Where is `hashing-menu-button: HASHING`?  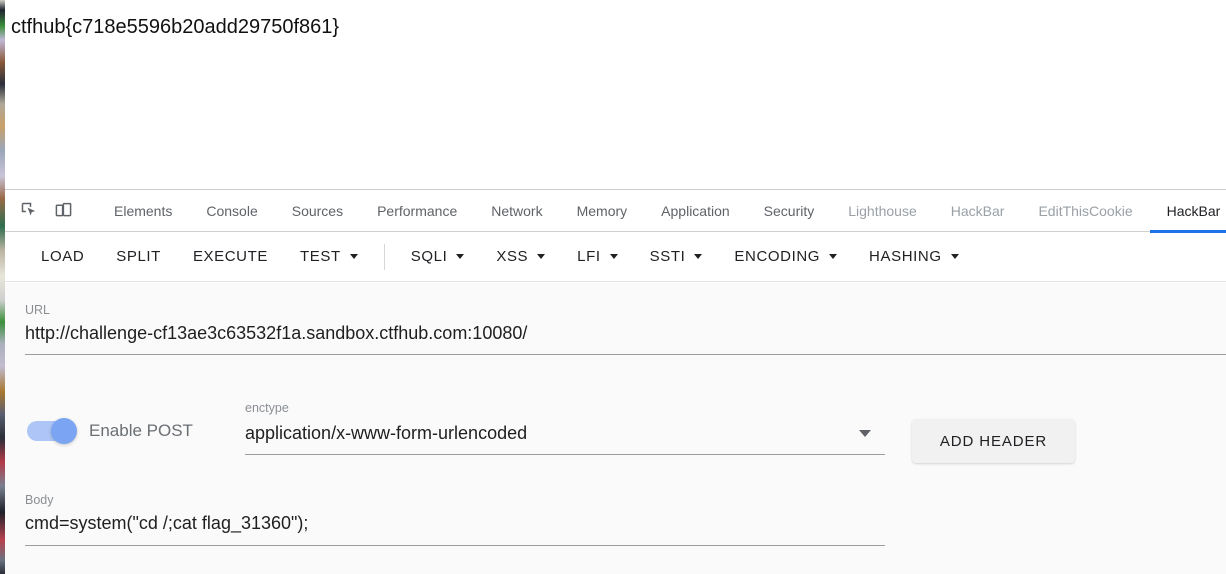 hashing-menu-button: HASHING is located at coordinates (914, 257).